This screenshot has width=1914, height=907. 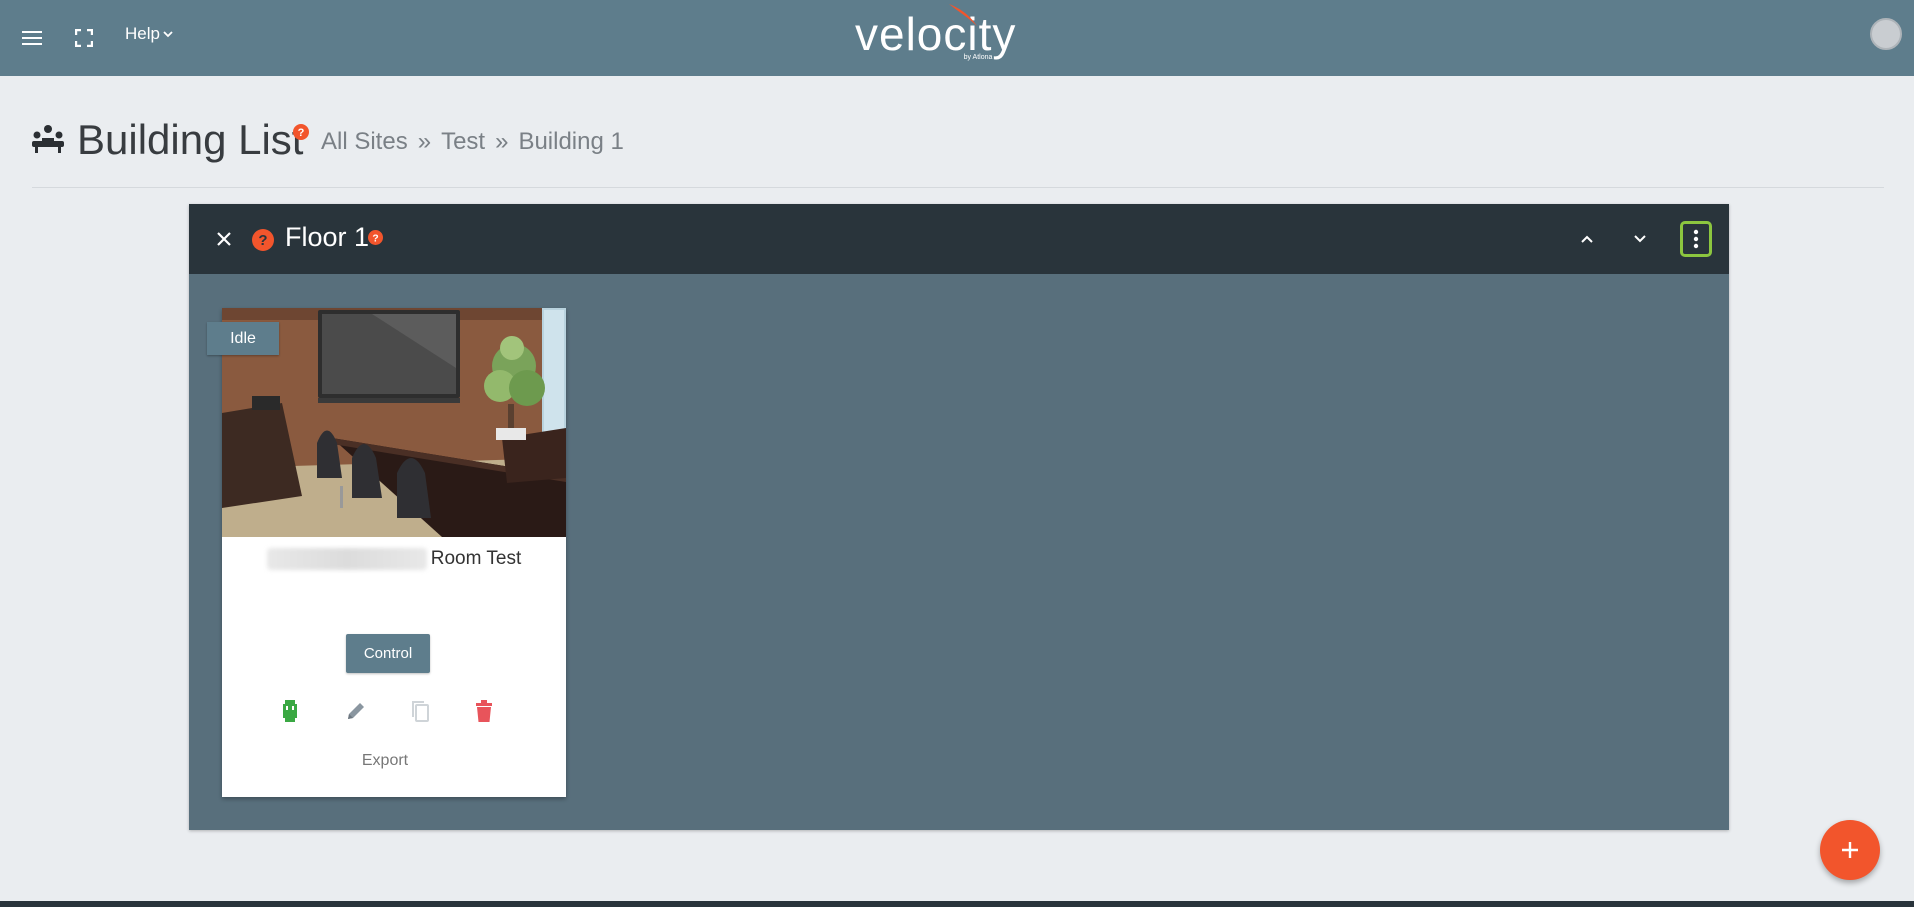 I want to click on velocity-logo: velocity by Atlona, so click(x=936, y=37).